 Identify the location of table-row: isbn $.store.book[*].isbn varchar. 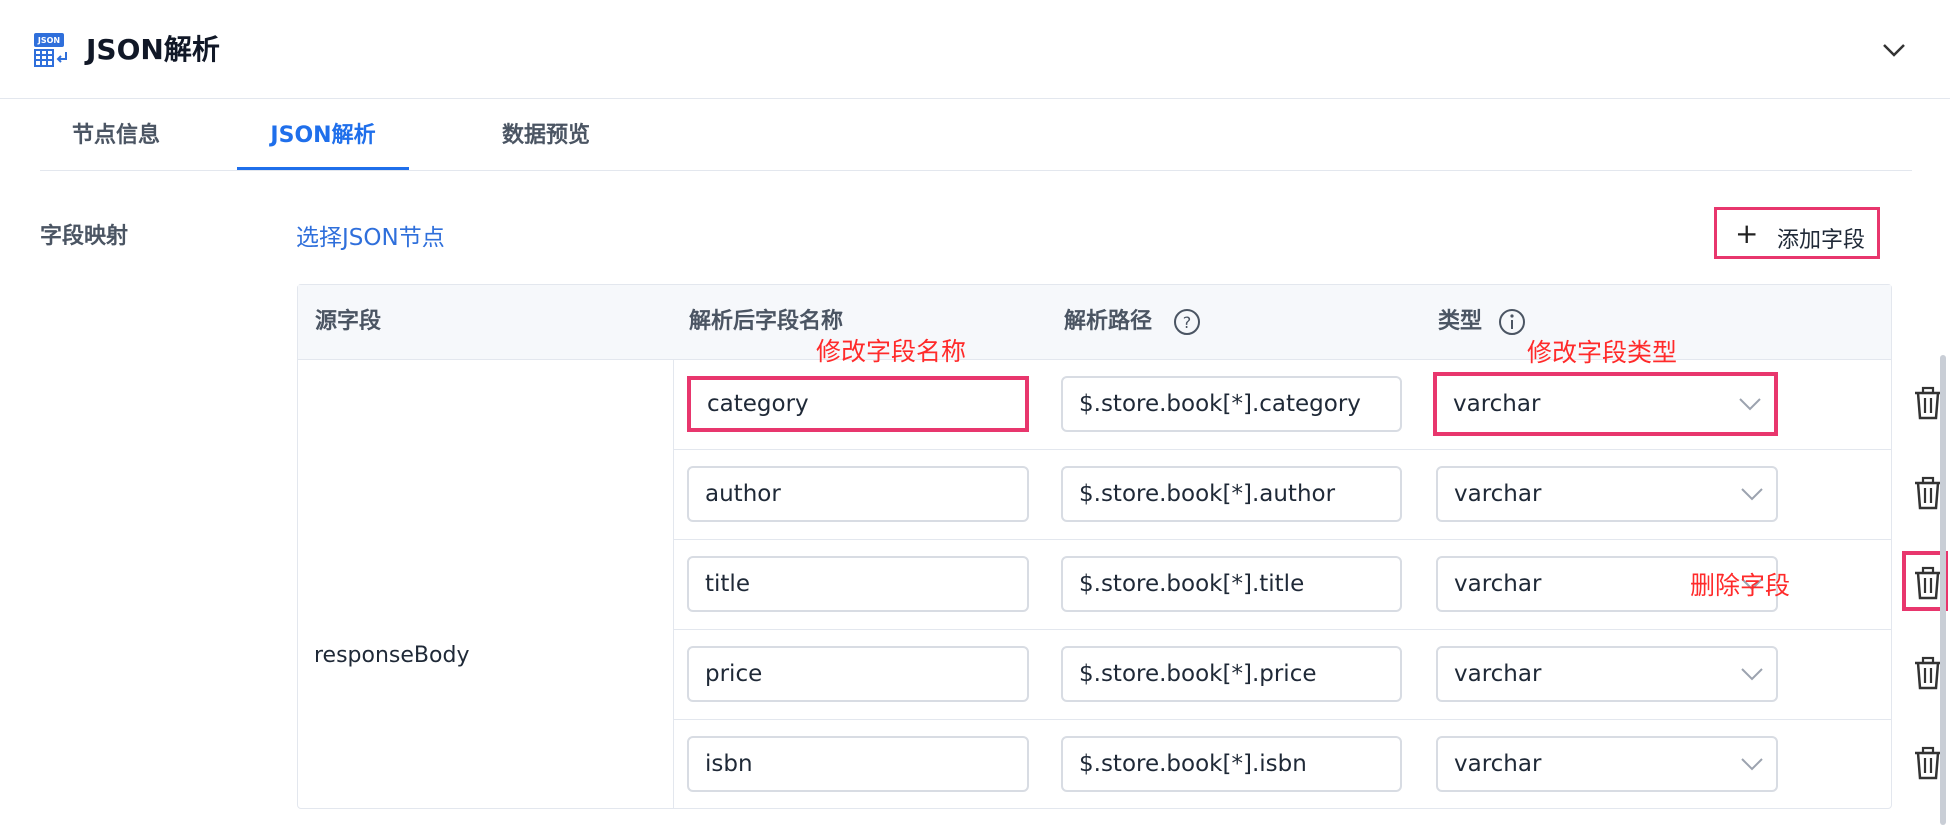
(1307, 764).